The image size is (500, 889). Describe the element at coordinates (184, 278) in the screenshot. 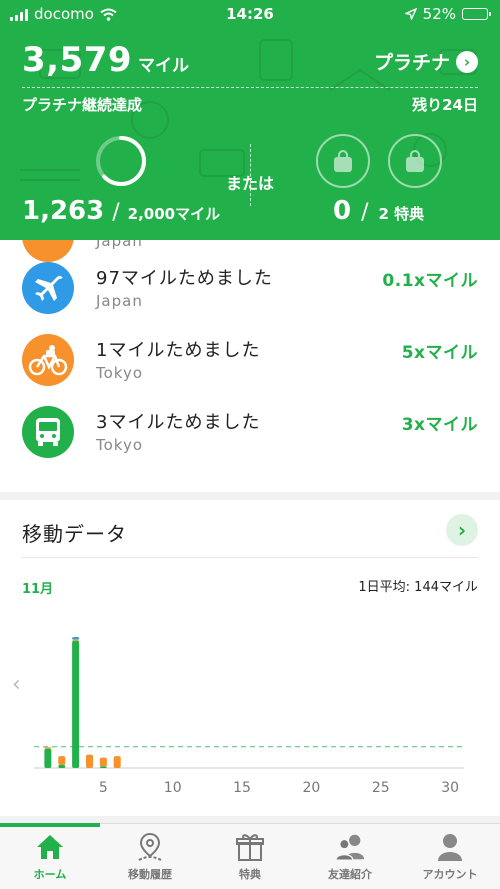

I see `activity-title: 97マイルためました` at that location.